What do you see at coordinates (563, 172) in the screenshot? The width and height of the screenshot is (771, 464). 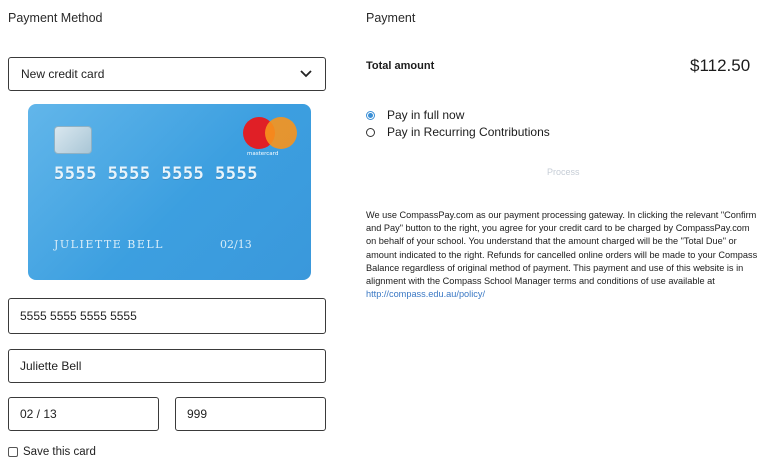 I see `process-button: Process` at bounding box center [563, 172].